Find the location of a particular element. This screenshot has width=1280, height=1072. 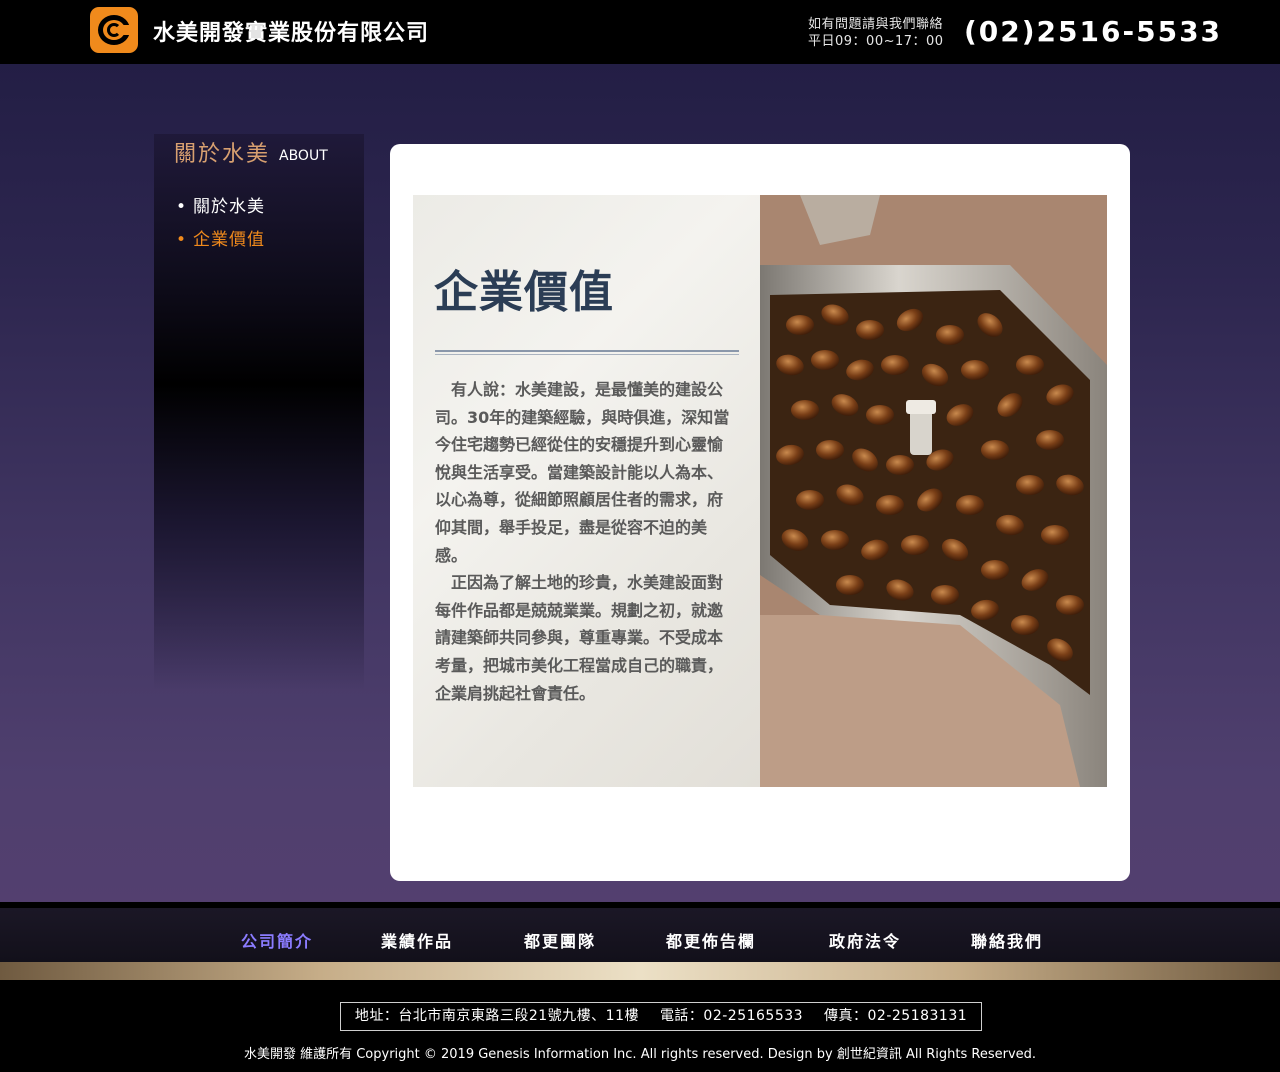

main-nav is located at coordinates (640, 935).